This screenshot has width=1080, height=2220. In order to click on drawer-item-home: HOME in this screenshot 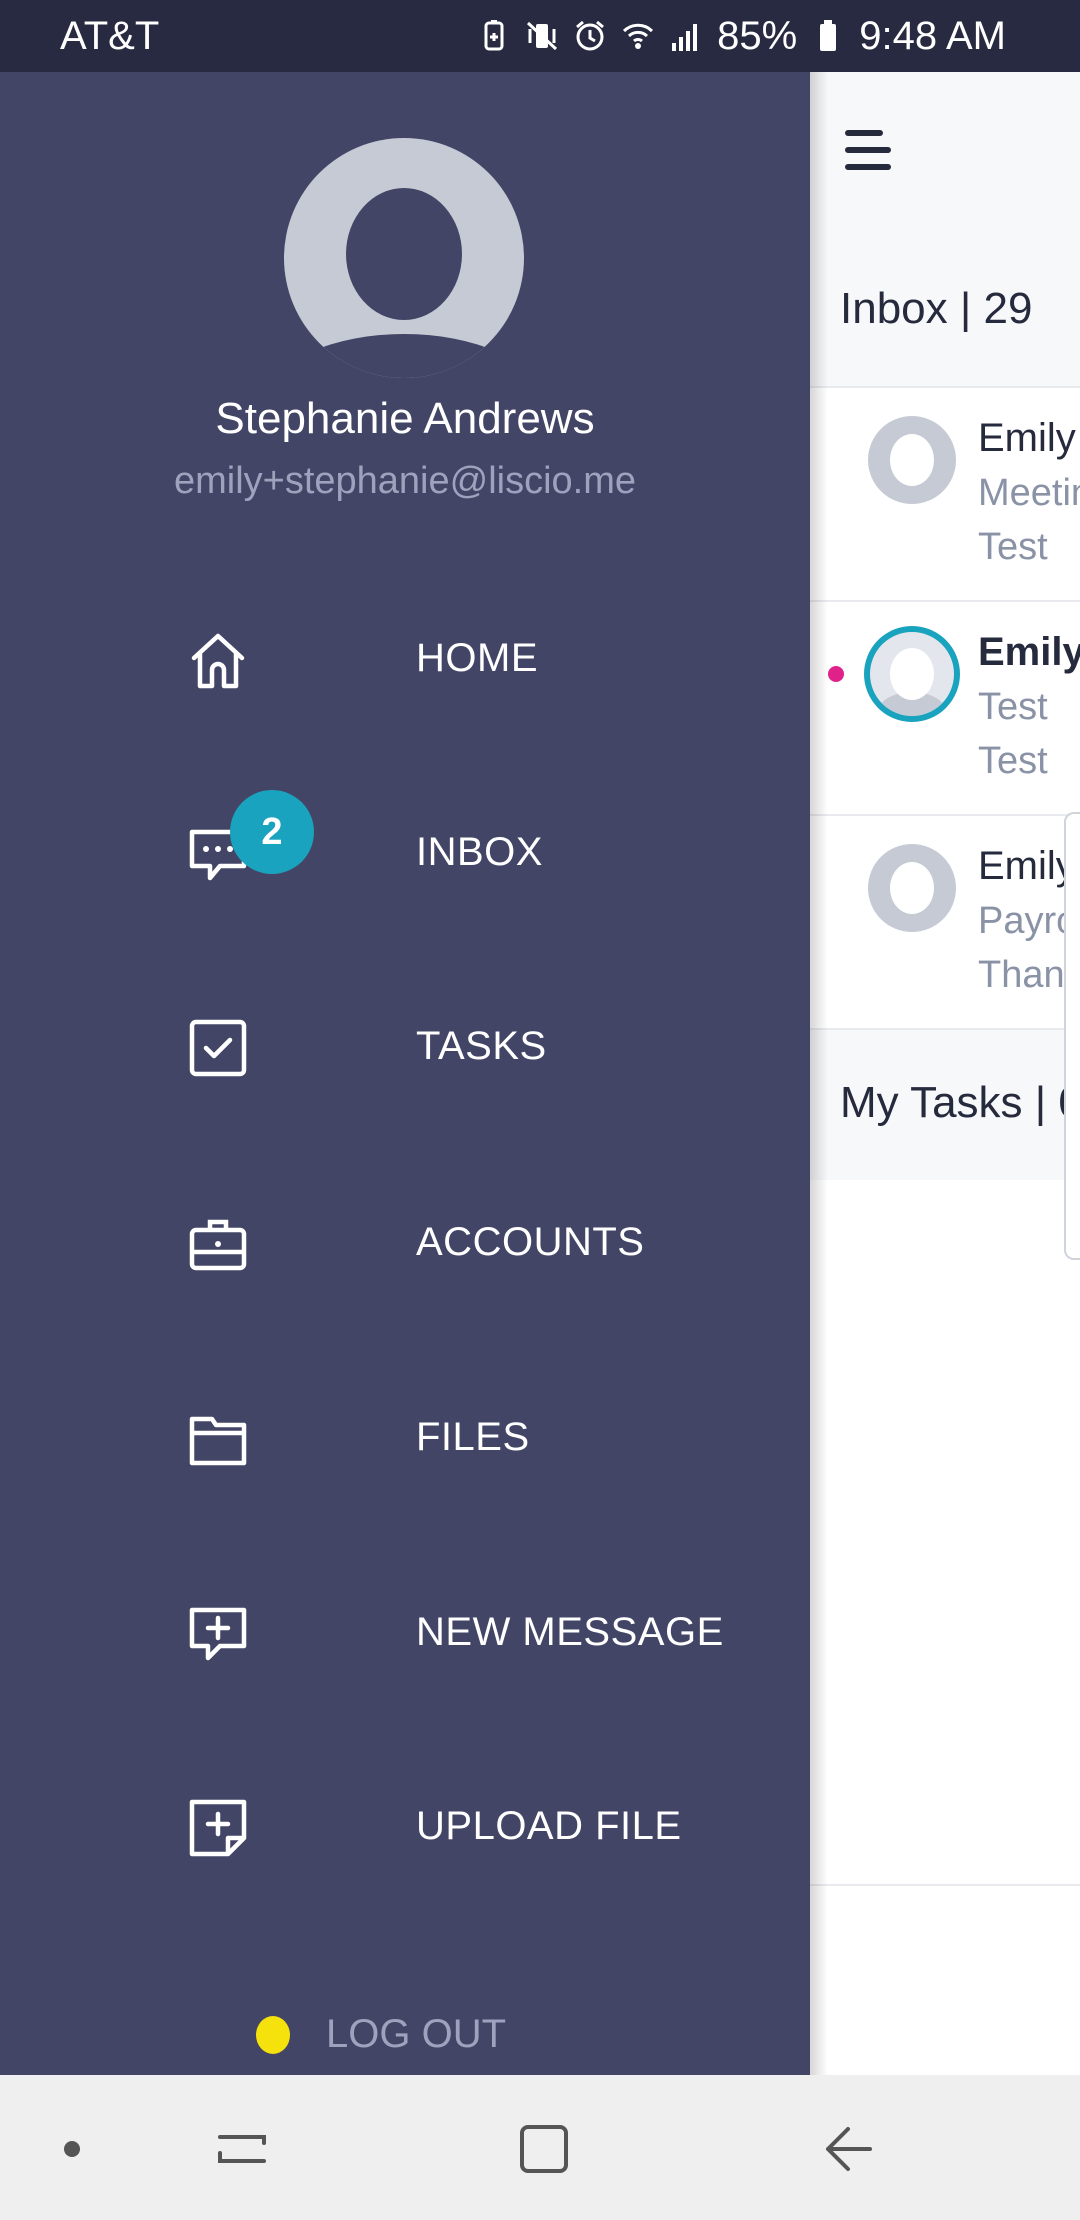, I will do `click(405, 663)`.